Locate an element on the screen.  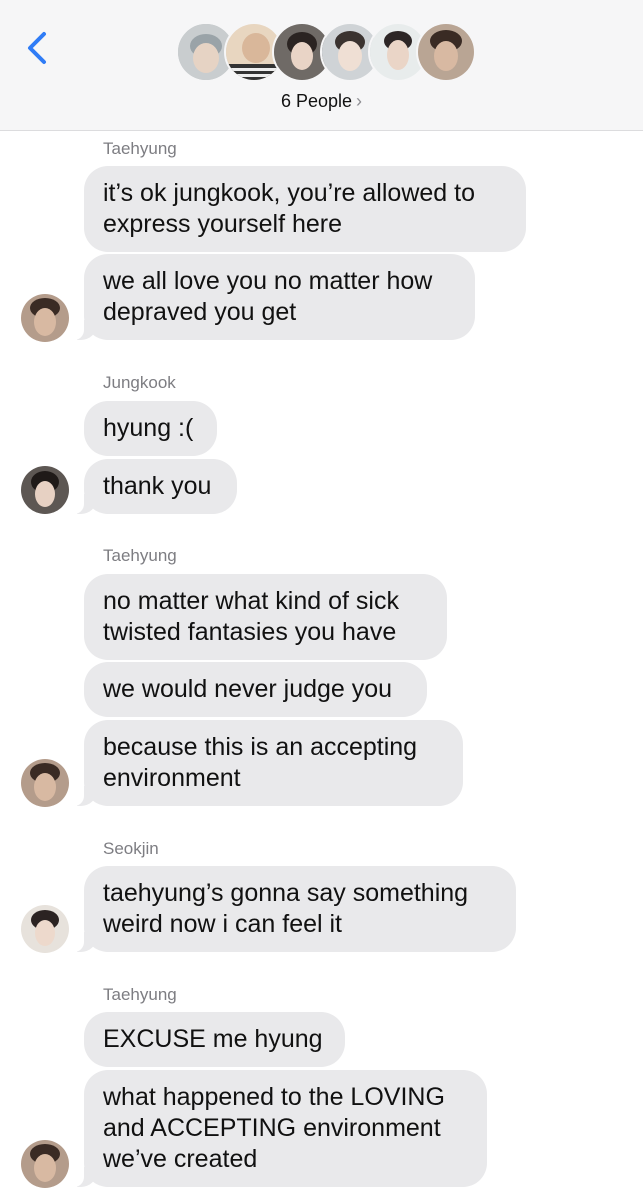
message-line: thank you is located at coordinates (157, 486).